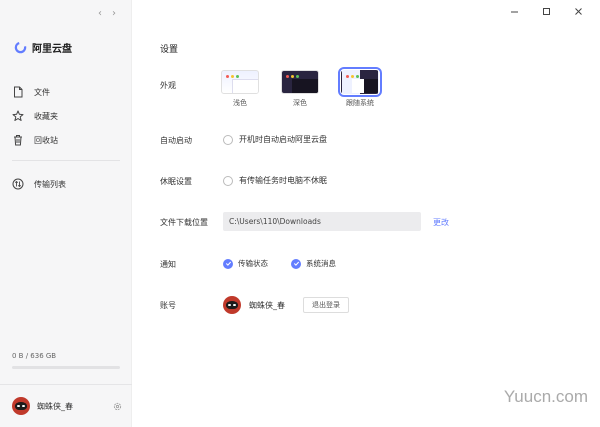 This screenshot has height=427, width=600. I want to click on notify-transfer-text: 传输状态, so click(253, 263).